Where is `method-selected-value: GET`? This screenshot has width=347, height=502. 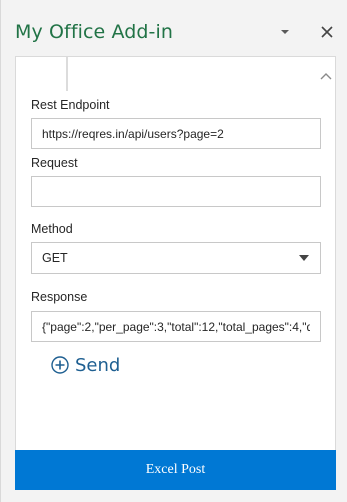
method-selected-value: GET is located at coordinates (55, 258).